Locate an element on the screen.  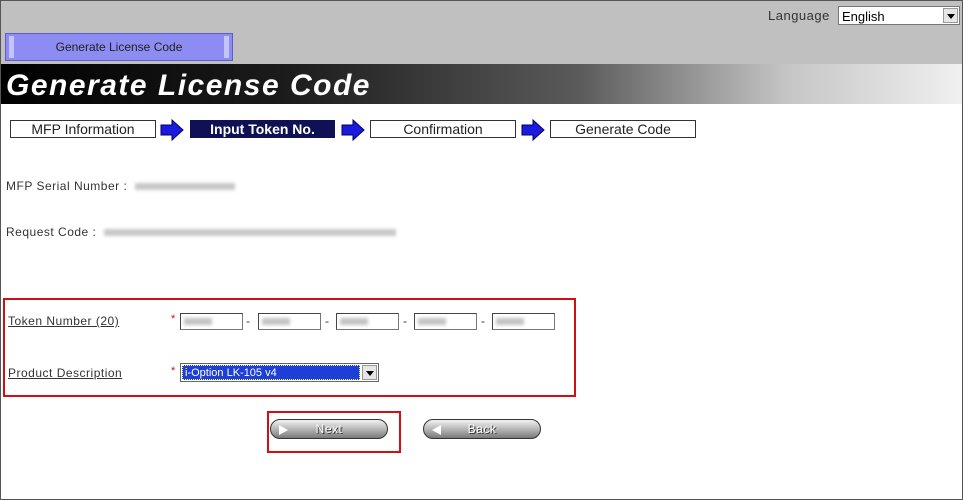
back-button-label: Back is located at coordinates (482, 429).